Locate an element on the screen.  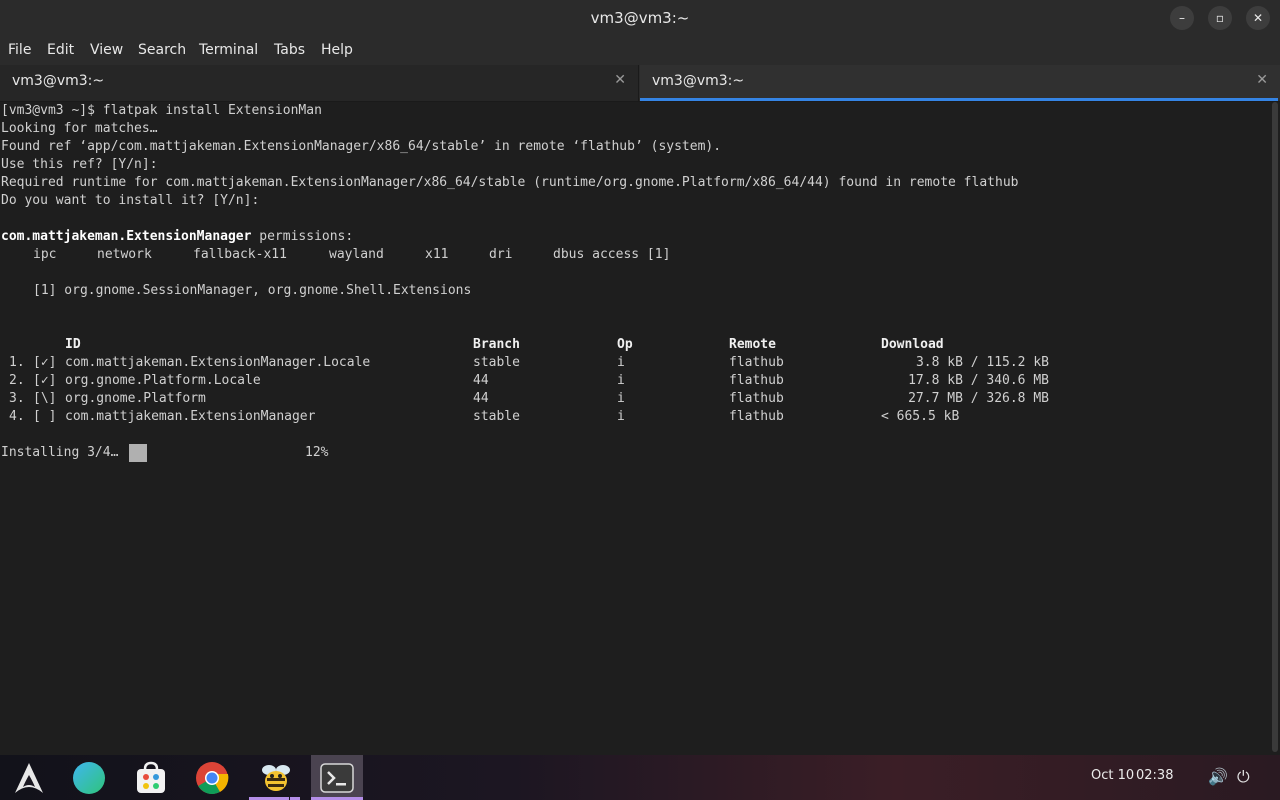
tab-2-active: vm3@vm3:~ ✕ is located at coordinates (960, 83).